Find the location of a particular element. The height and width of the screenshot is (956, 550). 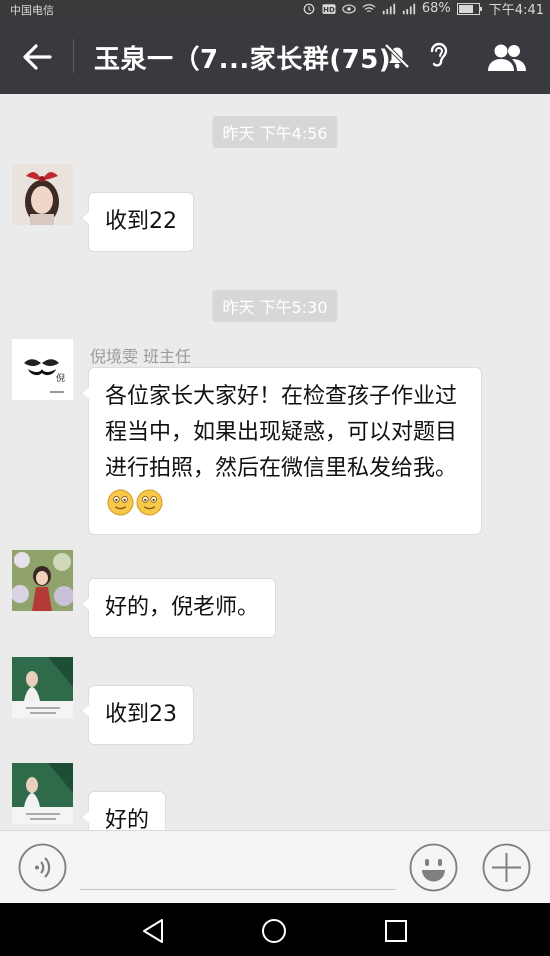

system-nav-bar is located at coordinates (275, 929).